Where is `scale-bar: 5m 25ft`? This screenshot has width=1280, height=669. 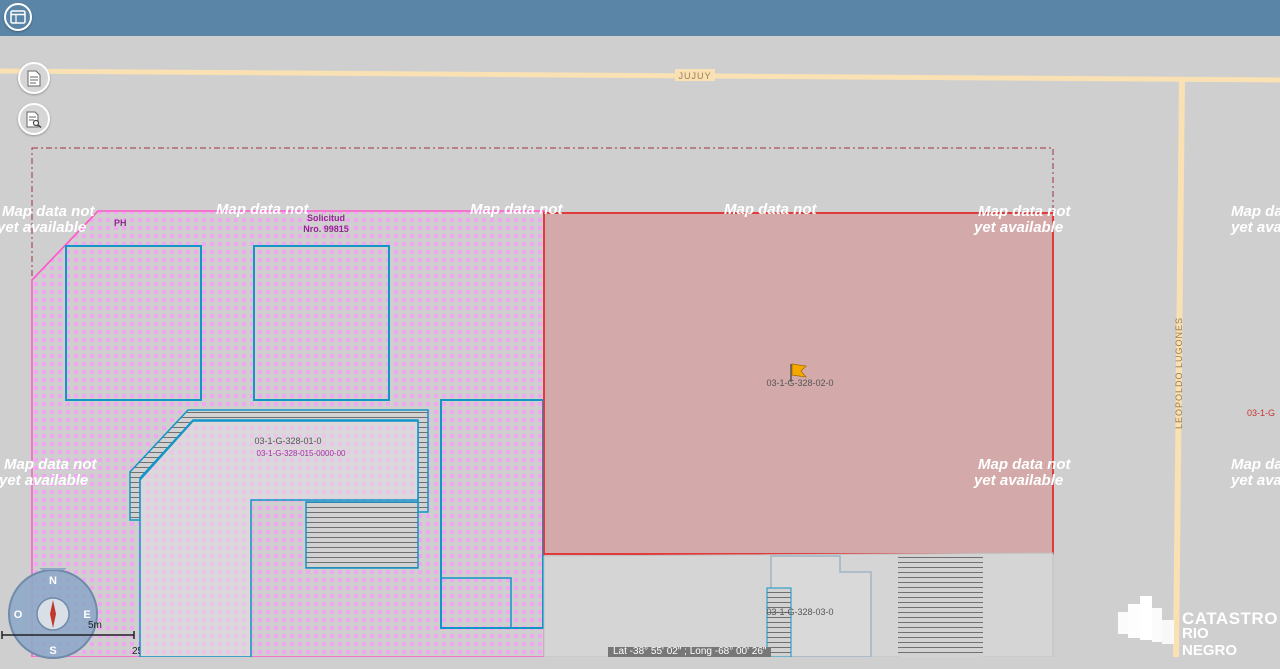
scale-bar: 5m 25ft is located at coordinates (74, 636).